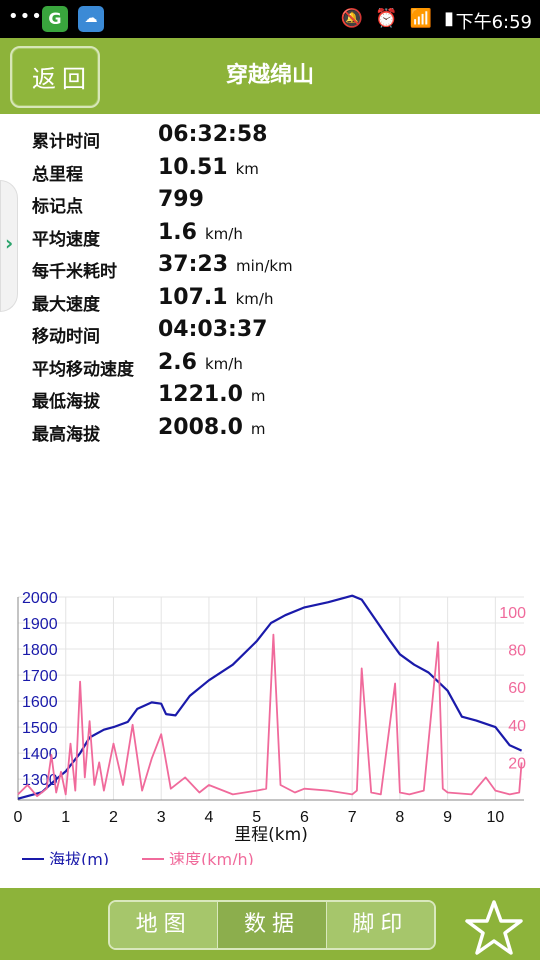 The width and height of the screenshot is (540, 960). What do you see at coordinates (493, 22) in the screenshot?
I see `clock: 下午6:59` at bounding box center [493, 22].